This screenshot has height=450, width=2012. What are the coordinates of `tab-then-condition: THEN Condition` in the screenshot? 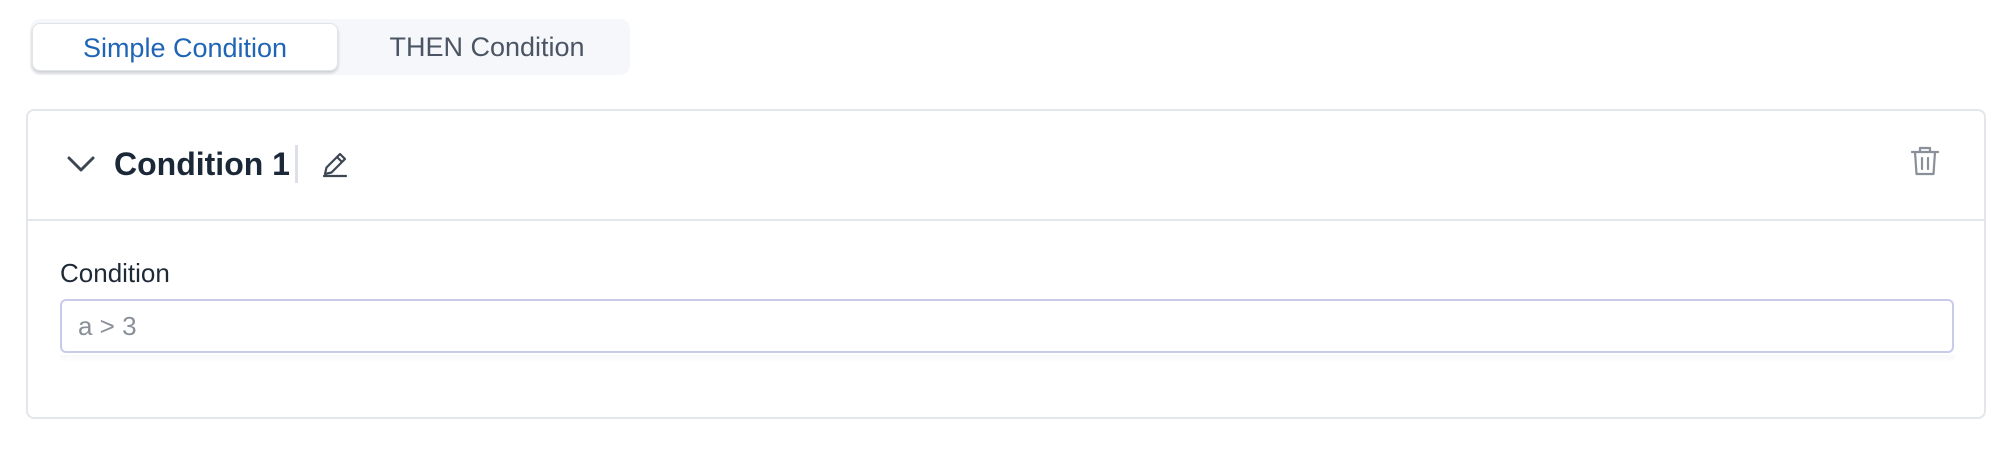 It's located at (487, 47).